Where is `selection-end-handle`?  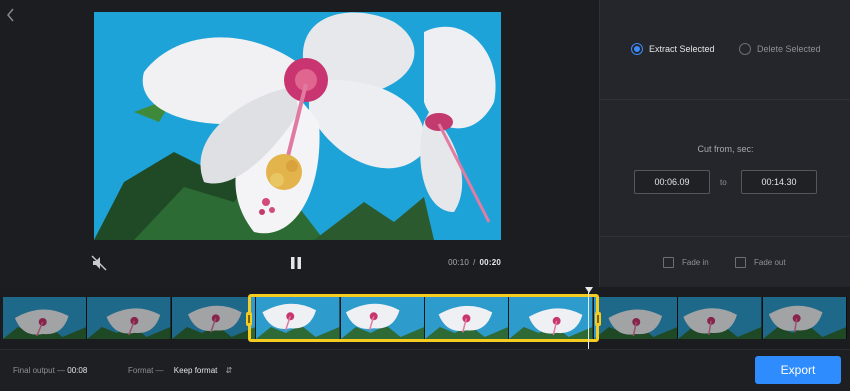
selection-end-handle is located at coordinates (598, 319).